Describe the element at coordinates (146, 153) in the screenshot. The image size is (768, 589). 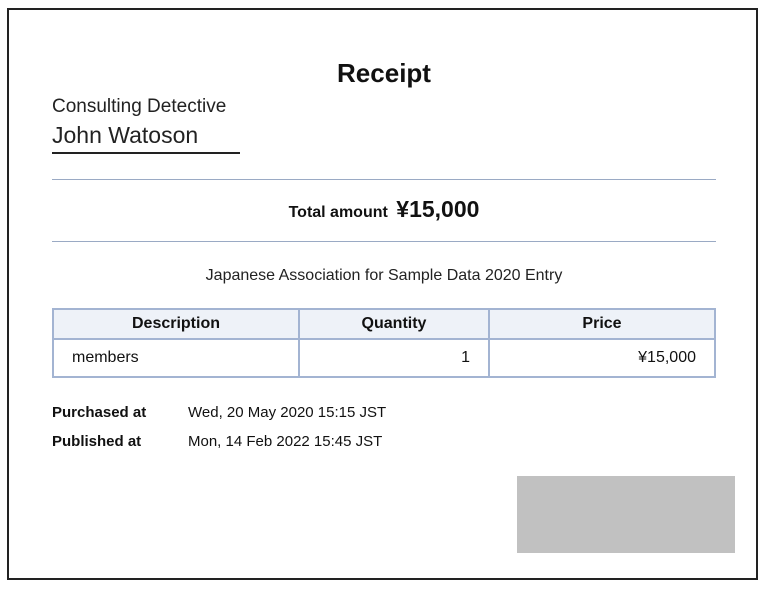
I see `recipient-underline` at that location.